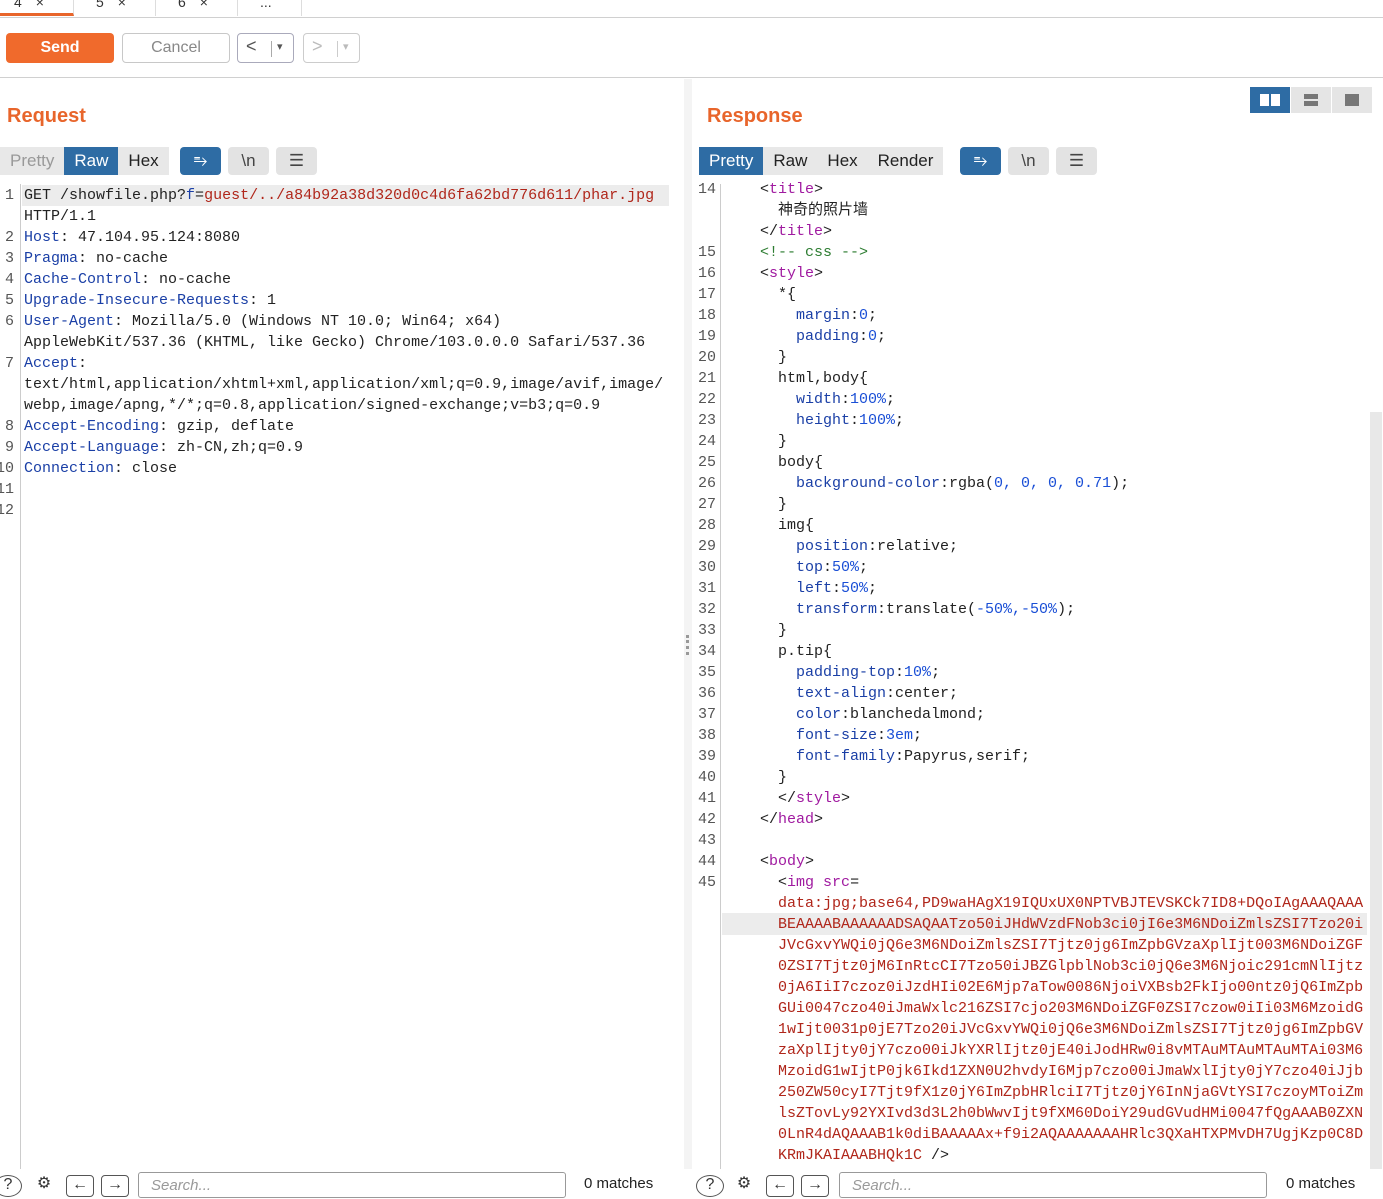 The width and height of the screenshot is (1383, 1199). Describe the element at coordinates (60, 48) in the screenshot. I see `send-button: Send` at that location.